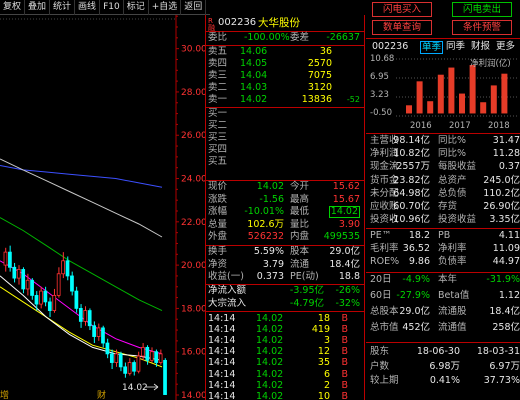 This screenshot has width=520, height=400. I want to click on event-mark-right: 财, so click(101, 394).